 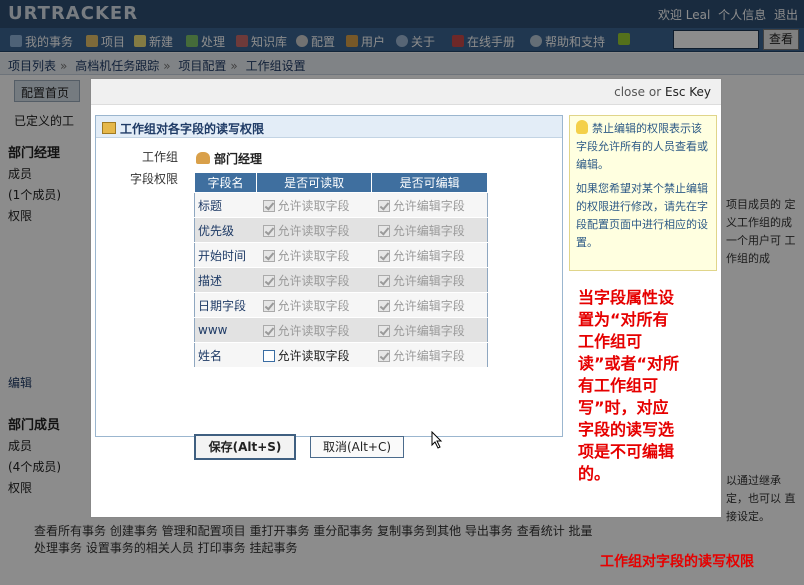 I want to click on save-button: 保存(Alt+S), so click(x=245, y=447).